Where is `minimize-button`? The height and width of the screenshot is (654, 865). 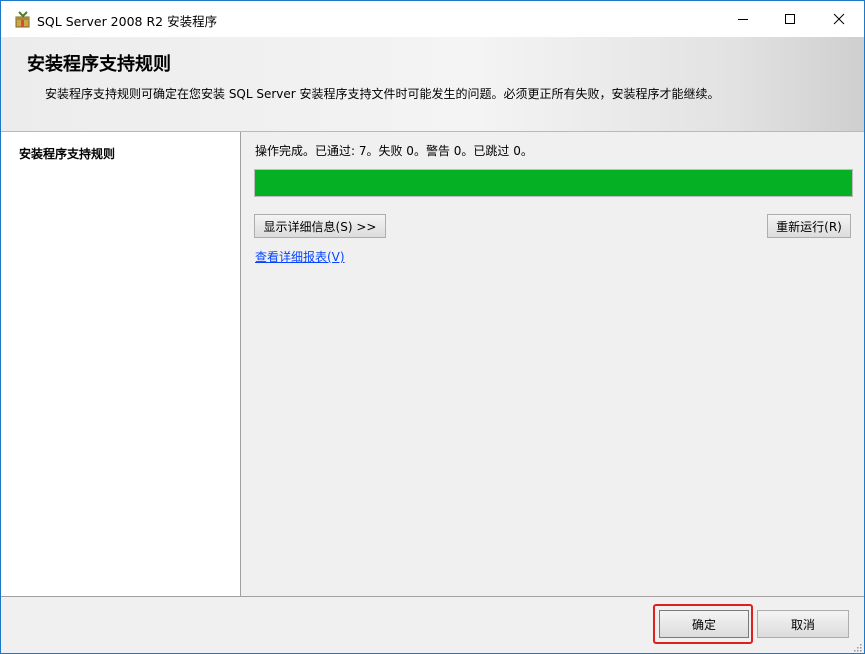
minimize-button is located at coordinates (743, 19).